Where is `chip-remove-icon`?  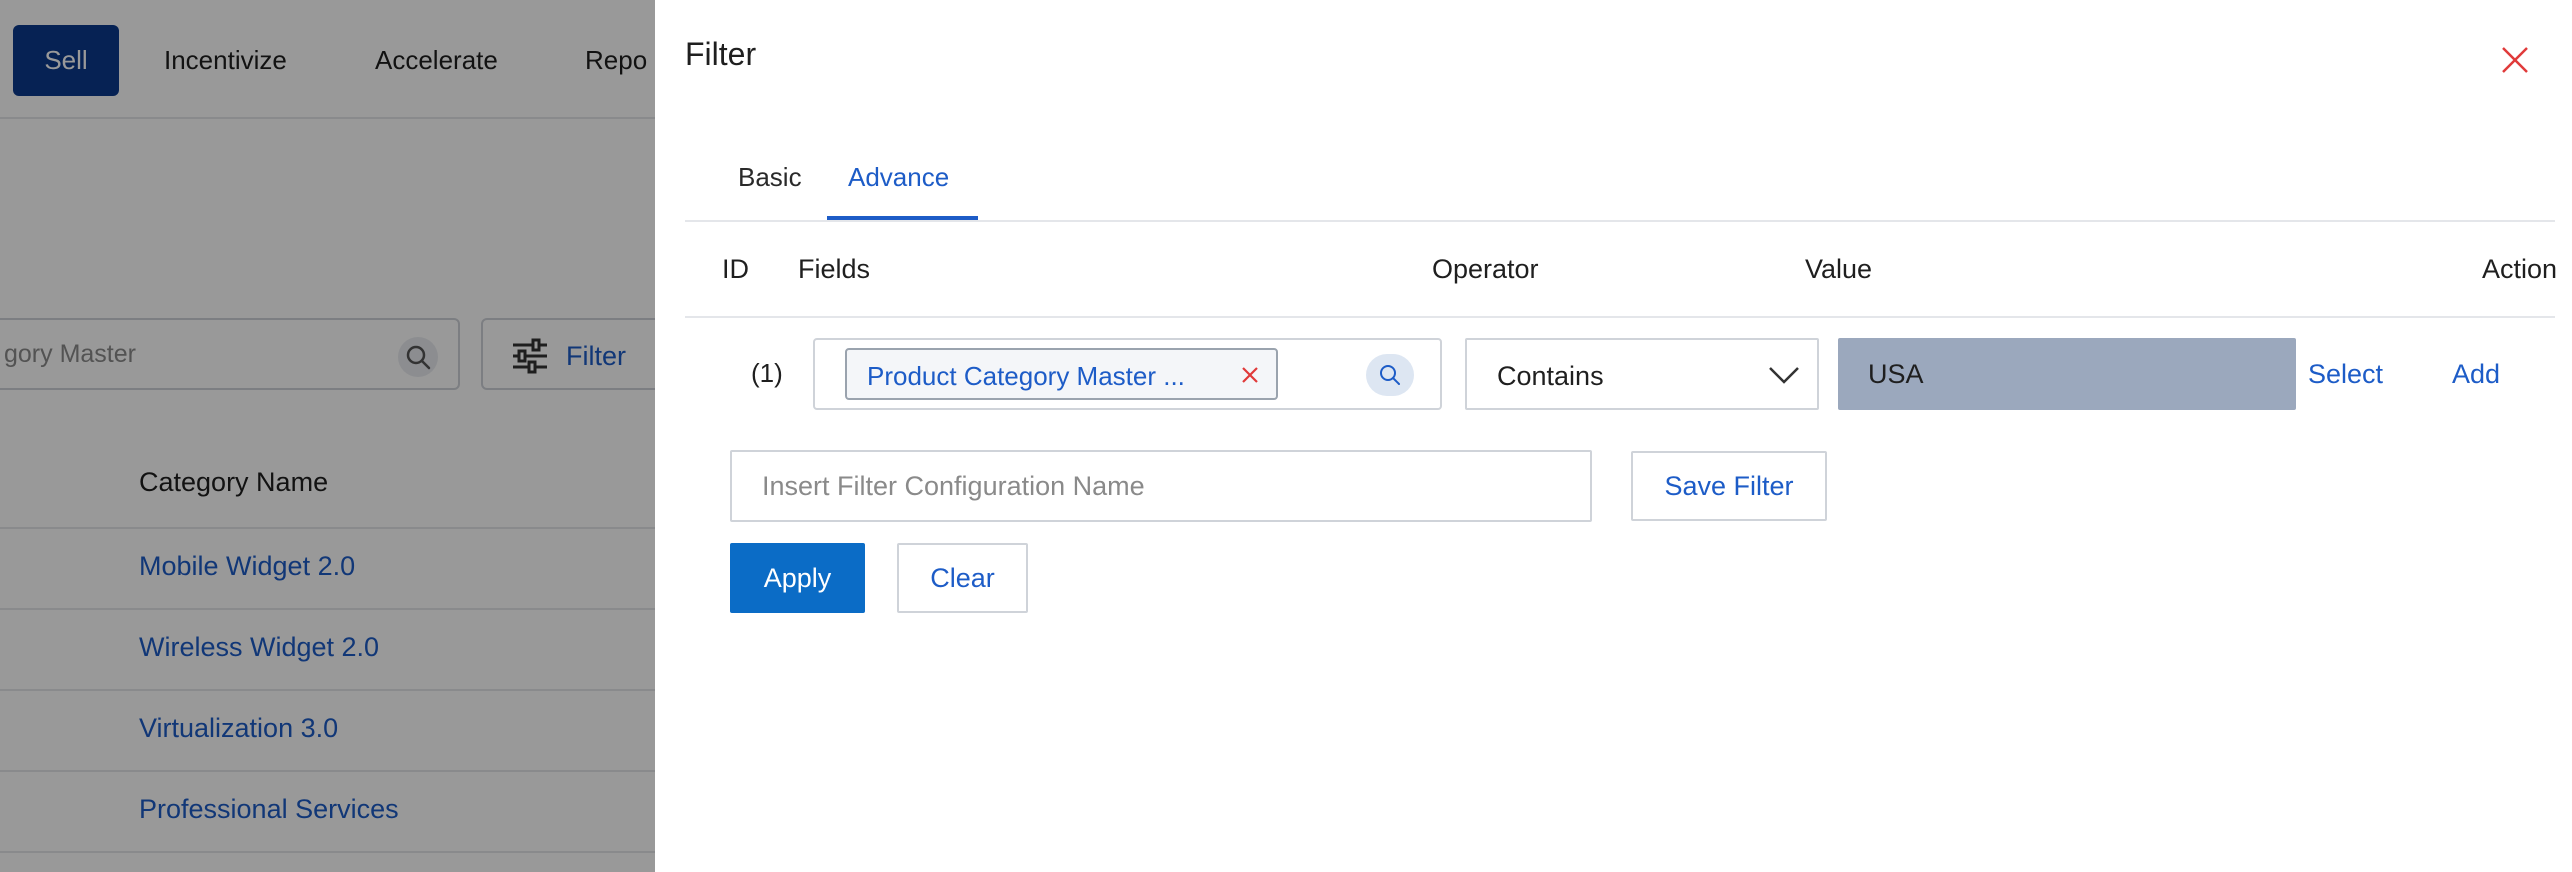
chip-remove-icon is located at coordinates (1250, 375).